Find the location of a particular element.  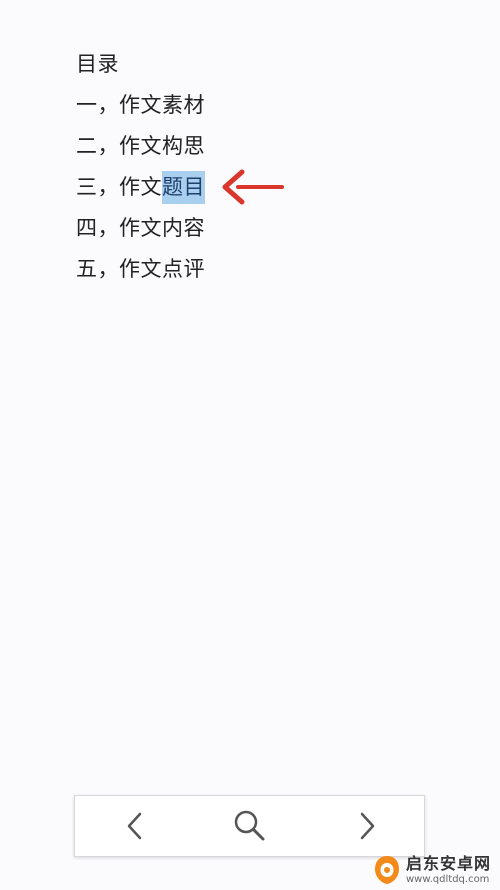

selected-text: 题目 is located at coordinates (183, 187).